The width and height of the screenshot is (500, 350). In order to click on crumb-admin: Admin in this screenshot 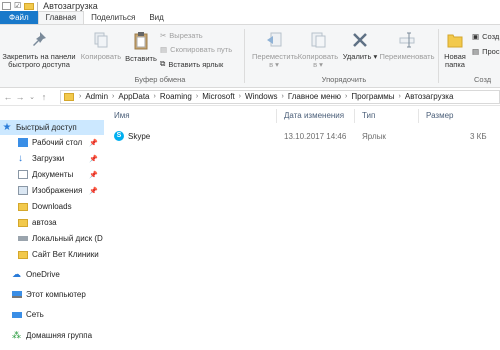, I will do `click(96, 96)`.